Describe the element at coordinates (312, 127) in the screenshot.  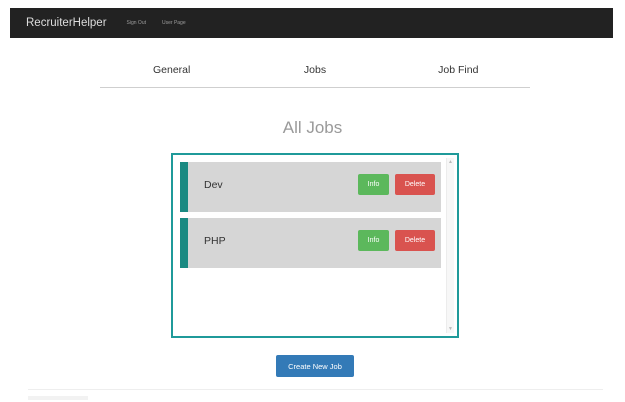
I see `page-title: All Jobs` at that location.